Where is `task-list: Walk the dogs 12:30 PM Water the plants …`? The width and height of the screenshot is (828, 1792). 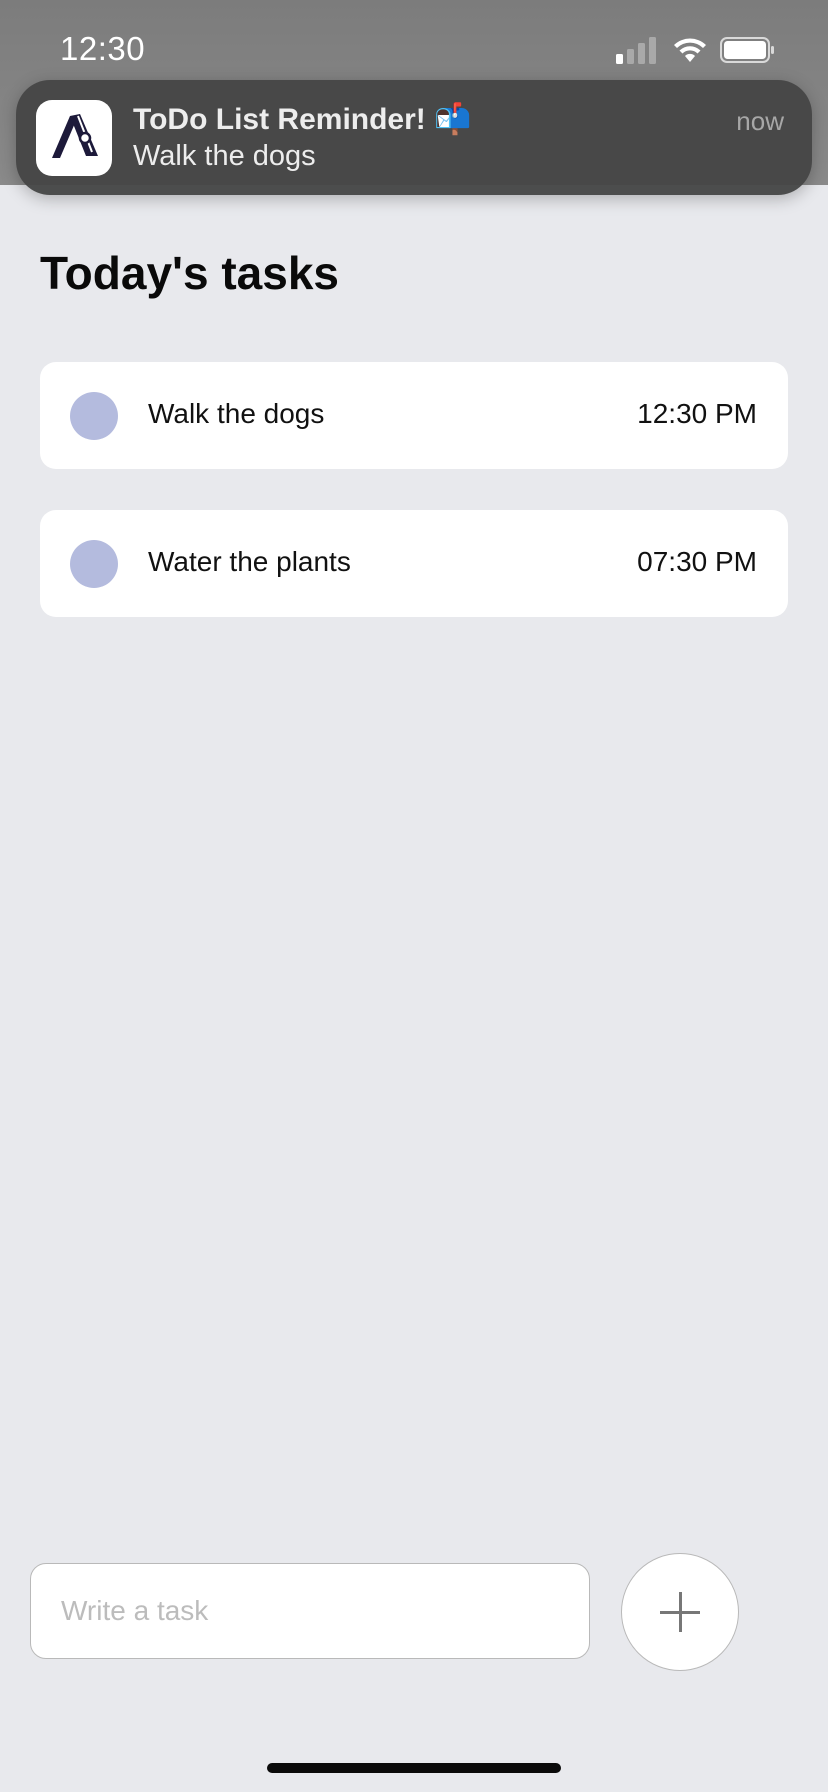 task-list: Walk the dogs 12:30 PM Water the plants … is located at coordinates (414, 510).